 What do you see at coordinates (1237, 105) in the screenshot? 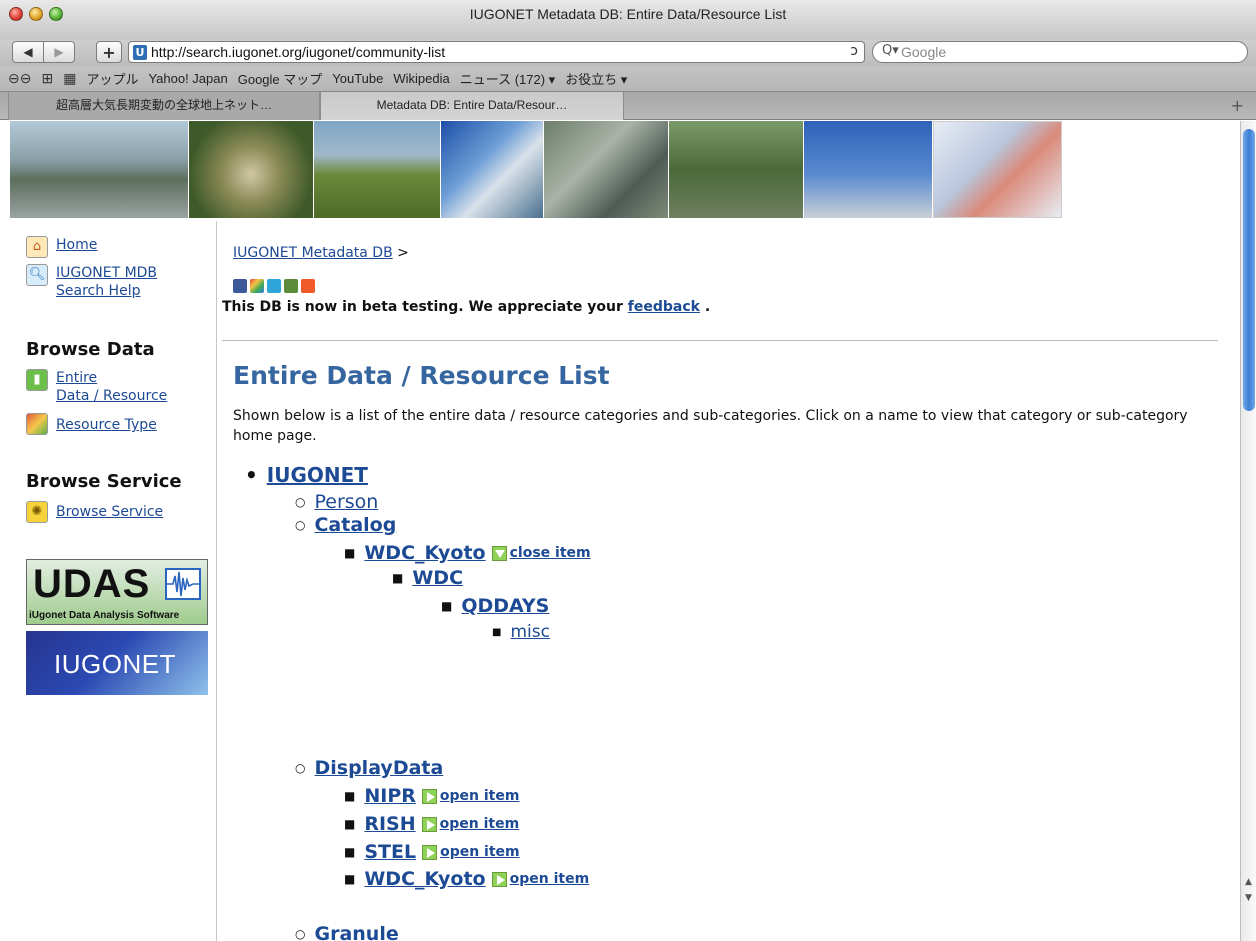
I see `new-tab-icon: +` at bounding box center [1237, 105].